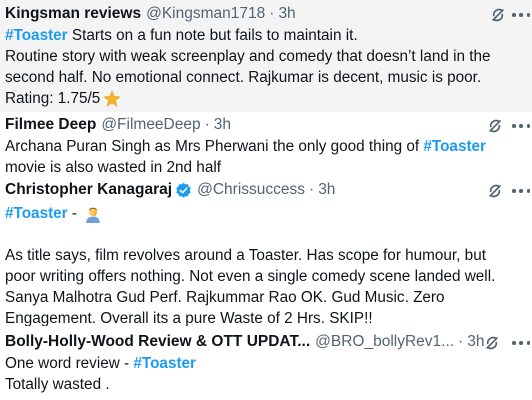  What do you see at coordinates (57, 384) in the screenshot?
I see `tweet-line: Totally wasted .` at bounding box center [57, 384].